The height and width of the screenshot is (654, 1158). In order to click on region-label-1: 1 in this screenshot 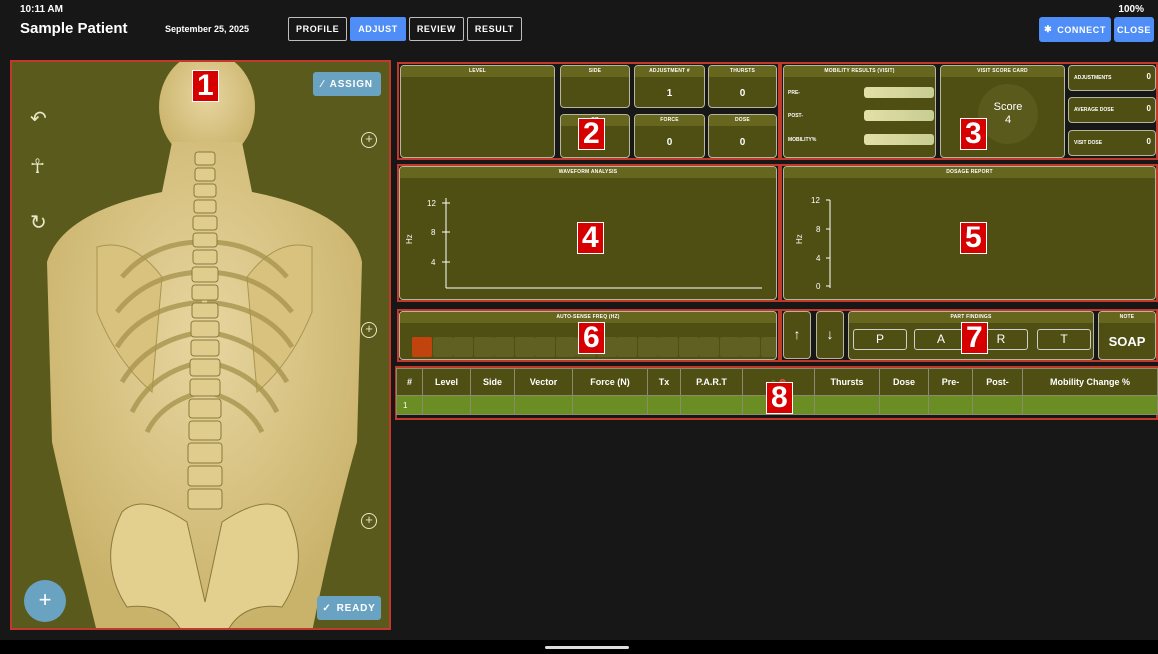, I will do `click(205, 86)`.